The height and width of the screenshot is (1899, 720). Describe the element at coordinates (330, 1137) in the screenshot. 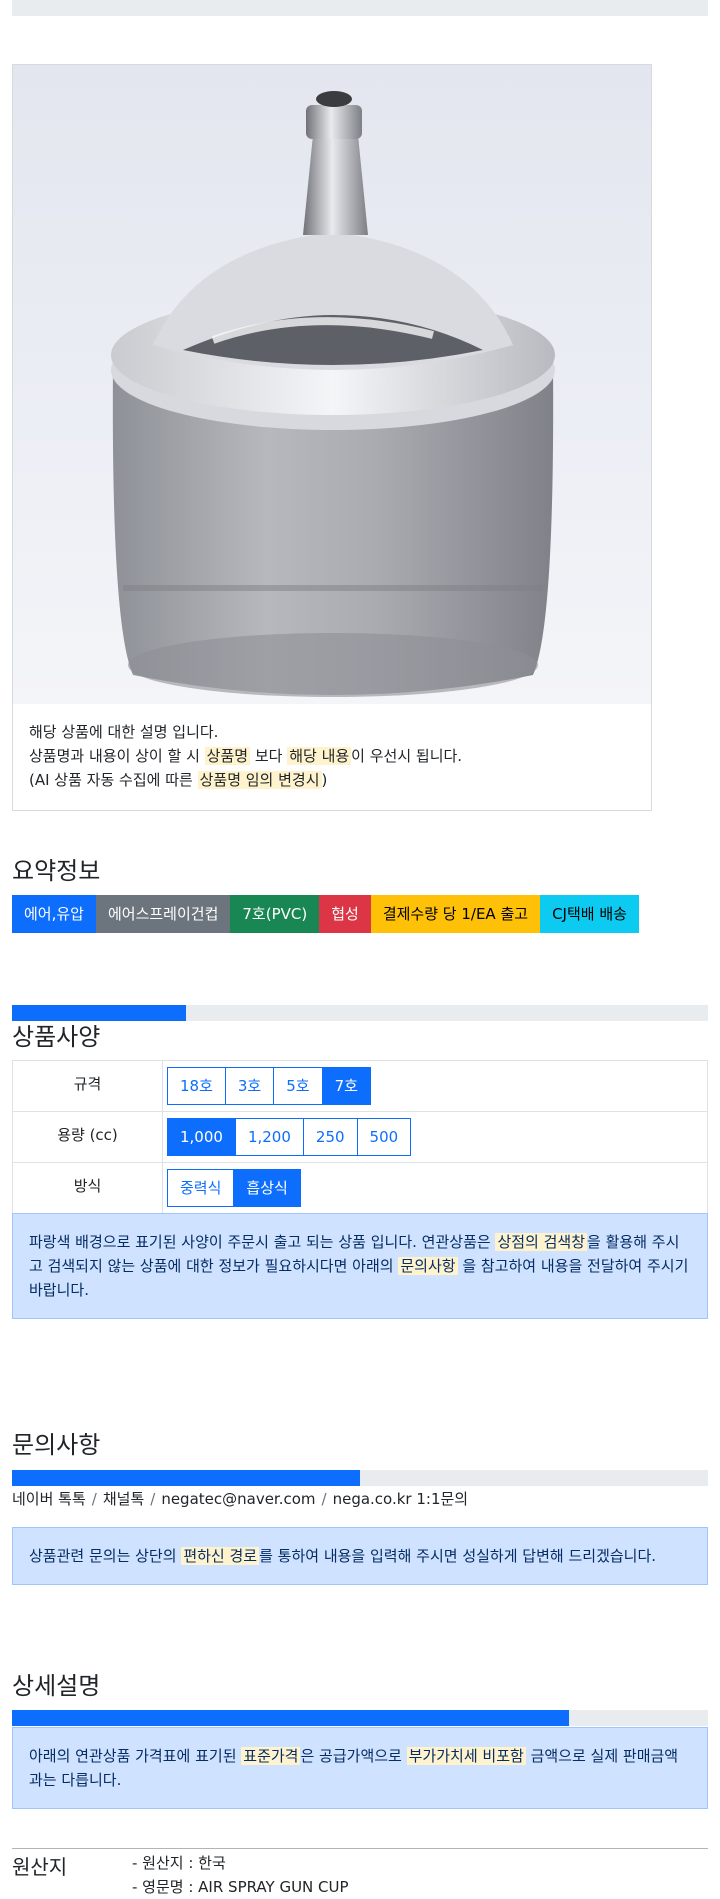

I see `spec-option-button: 250` at that location.